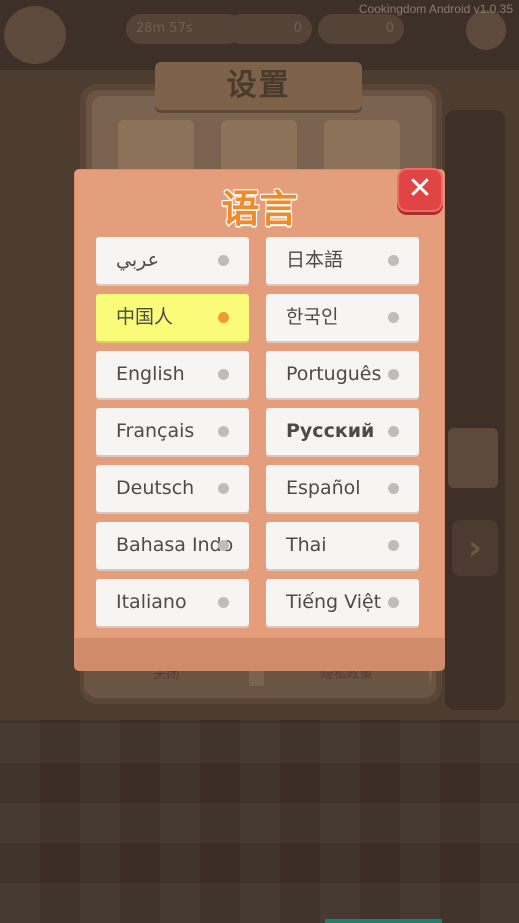 This screenshot has width=519, height=923. What do you see at coordinates (330, 431) in the screenshot?
I see `language-label: Русский` at bounding box center [330, 431].